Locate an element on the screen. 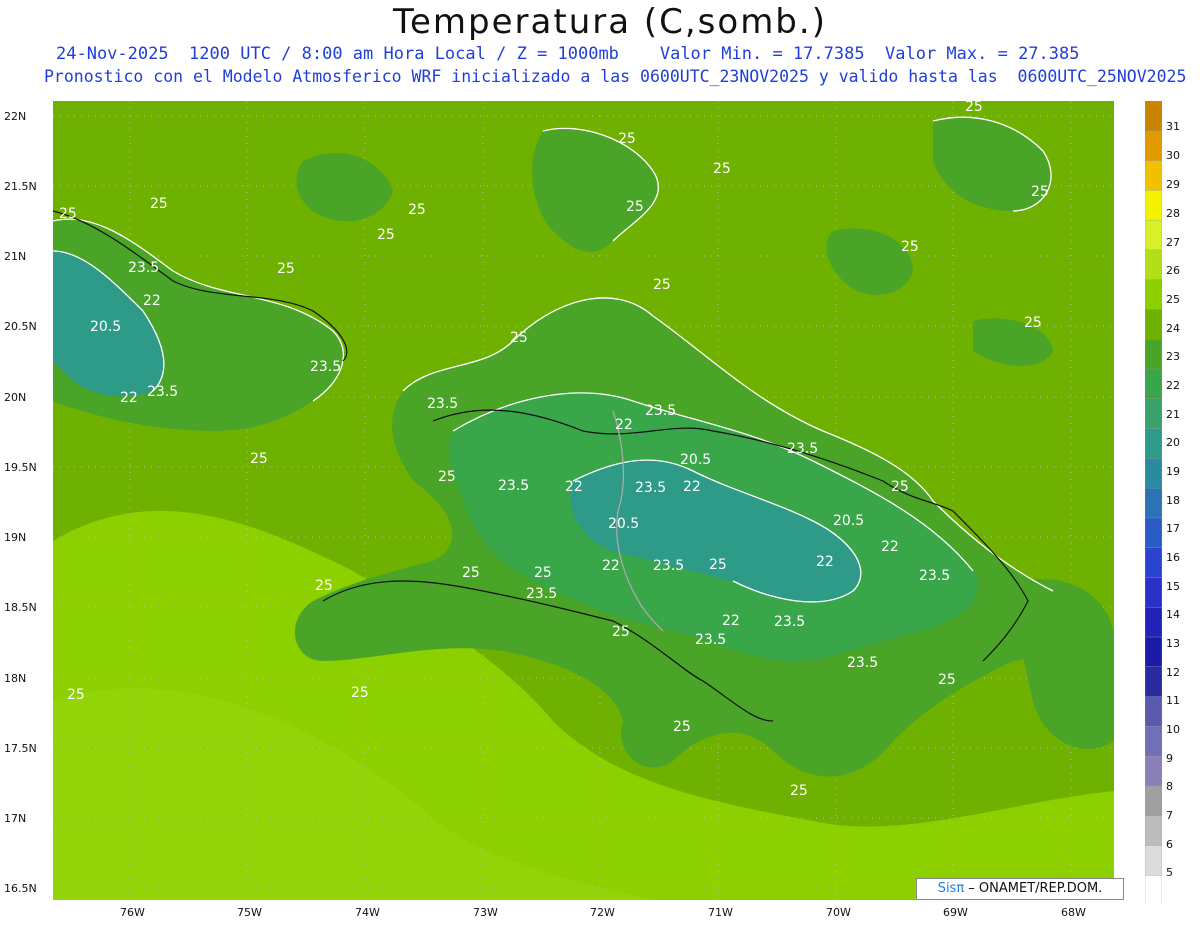 Image resolution: width=1200 pixels, height=927 pixels. colorbar-label: 5 is located at coordinates (1169, 872).